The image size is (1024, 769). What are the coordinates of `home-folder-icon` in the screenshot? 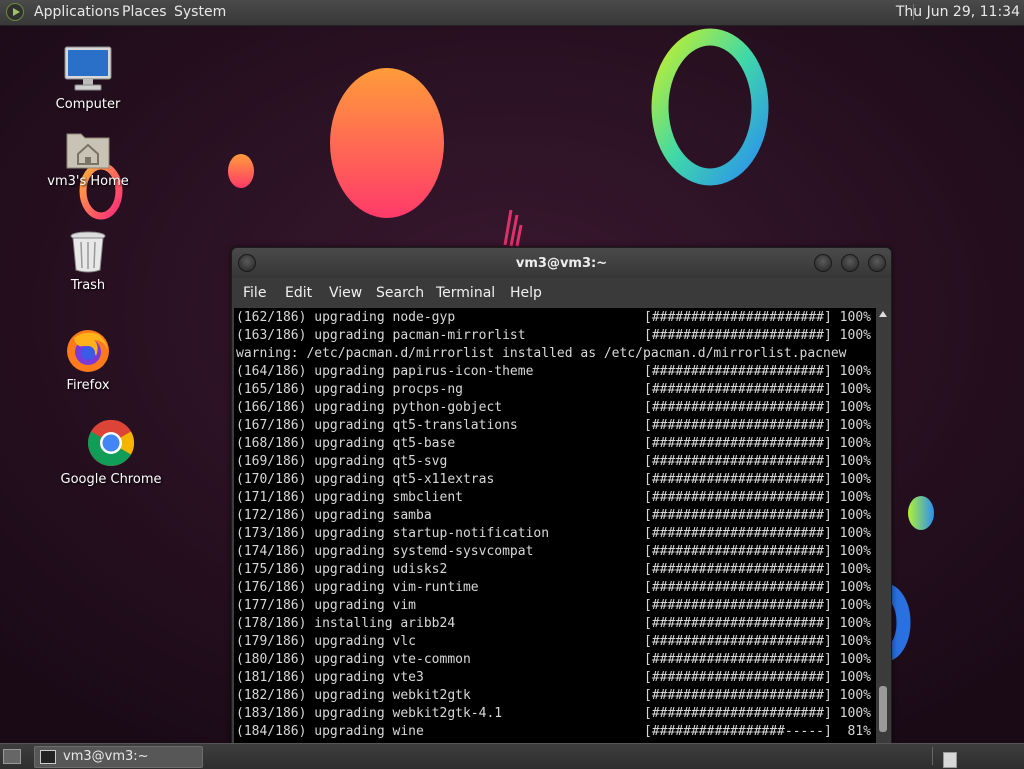 It's located at (88, 151).